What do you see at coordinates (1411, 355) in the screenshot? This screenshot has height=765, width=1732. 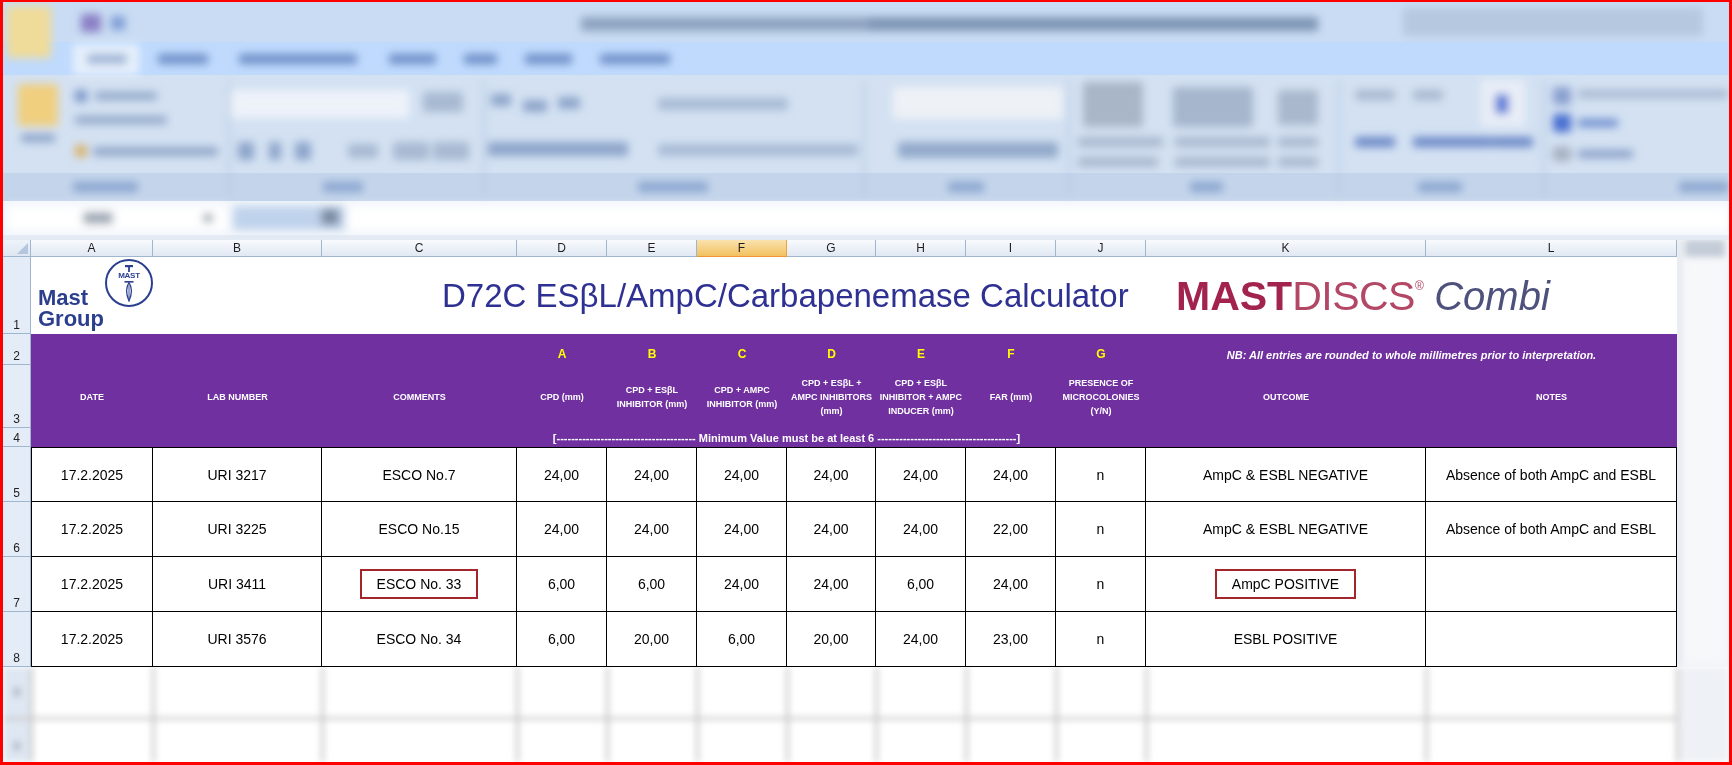 I see `note-text: NB: All entries are rounded to whole millimetres prior to interpretation.` at bounding box center [1411, 355].